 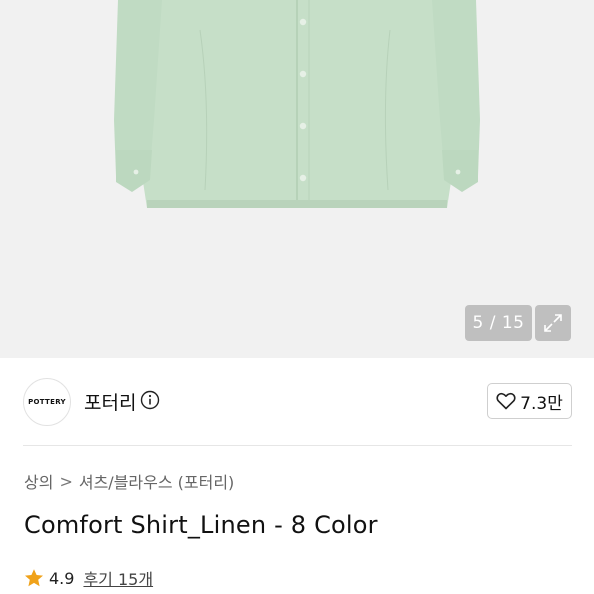 What do you see at coordinates (201, 525) in the screenshot?
I see `product-title: Comfort Shirt_Linen - 8 Color` at bounding box center [201, 525].